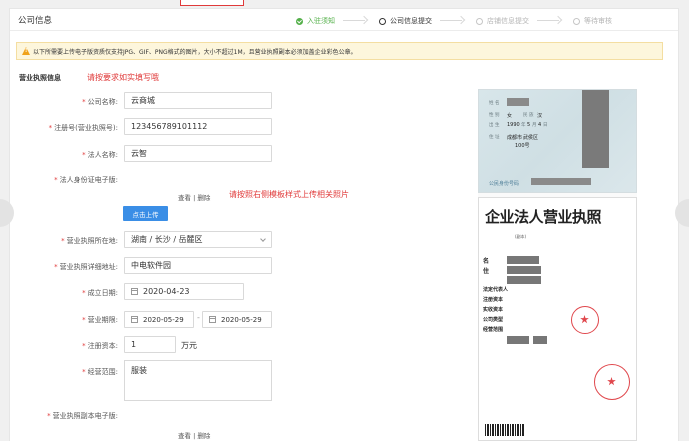 The height and width of the screenshot is (441, 689). What do you see at coordinates (145, 213) in the screenshot?
I see `upload-button: 点击上传` at bounding box center [145, 213].